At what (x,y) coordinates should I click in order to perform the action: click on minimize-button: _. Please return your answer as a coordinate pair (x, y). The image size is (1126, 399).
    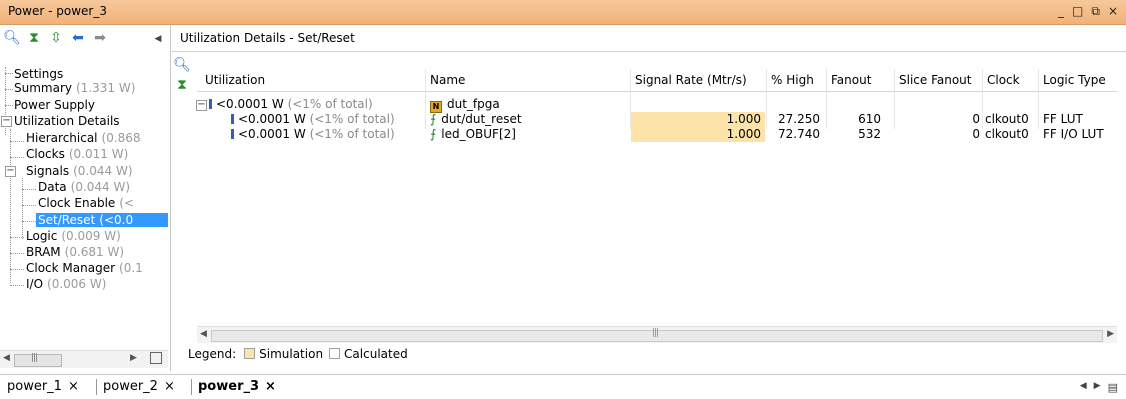
    Looking at the image, I should click on (1061, 11).